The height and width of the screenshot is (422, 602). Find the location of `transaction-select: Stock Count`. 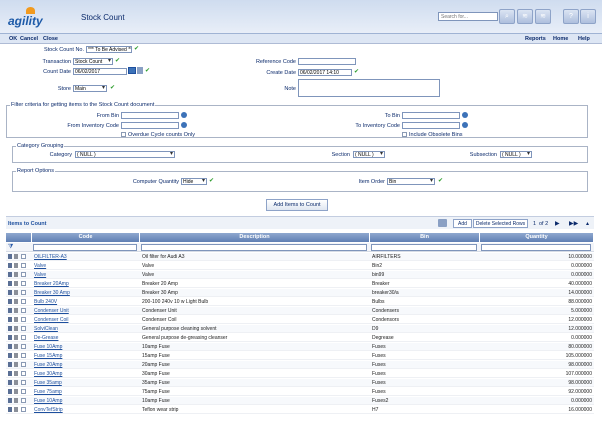

transaction-select: Stock Count is located at coordinates (93, 61).